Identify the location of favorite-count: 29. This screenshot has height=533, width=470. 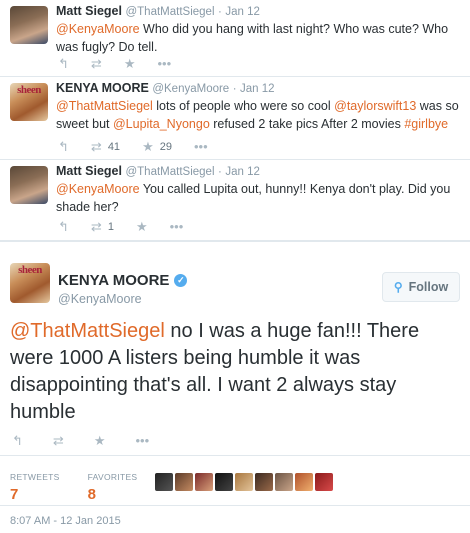
(165, 146).